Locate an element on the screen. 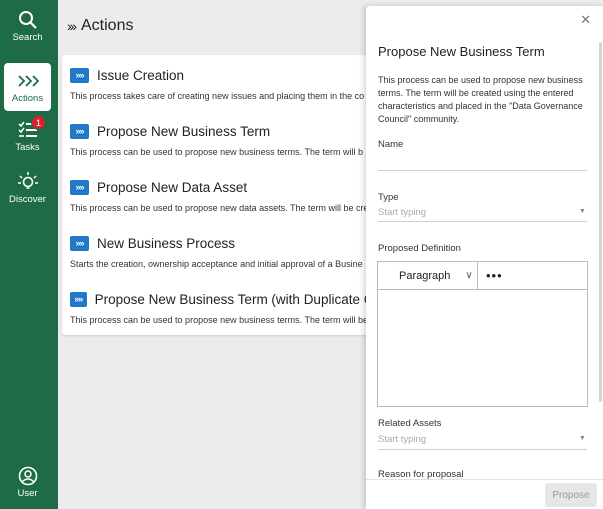  related-assets-label: Related Assets is located at coordinates (410, 423).